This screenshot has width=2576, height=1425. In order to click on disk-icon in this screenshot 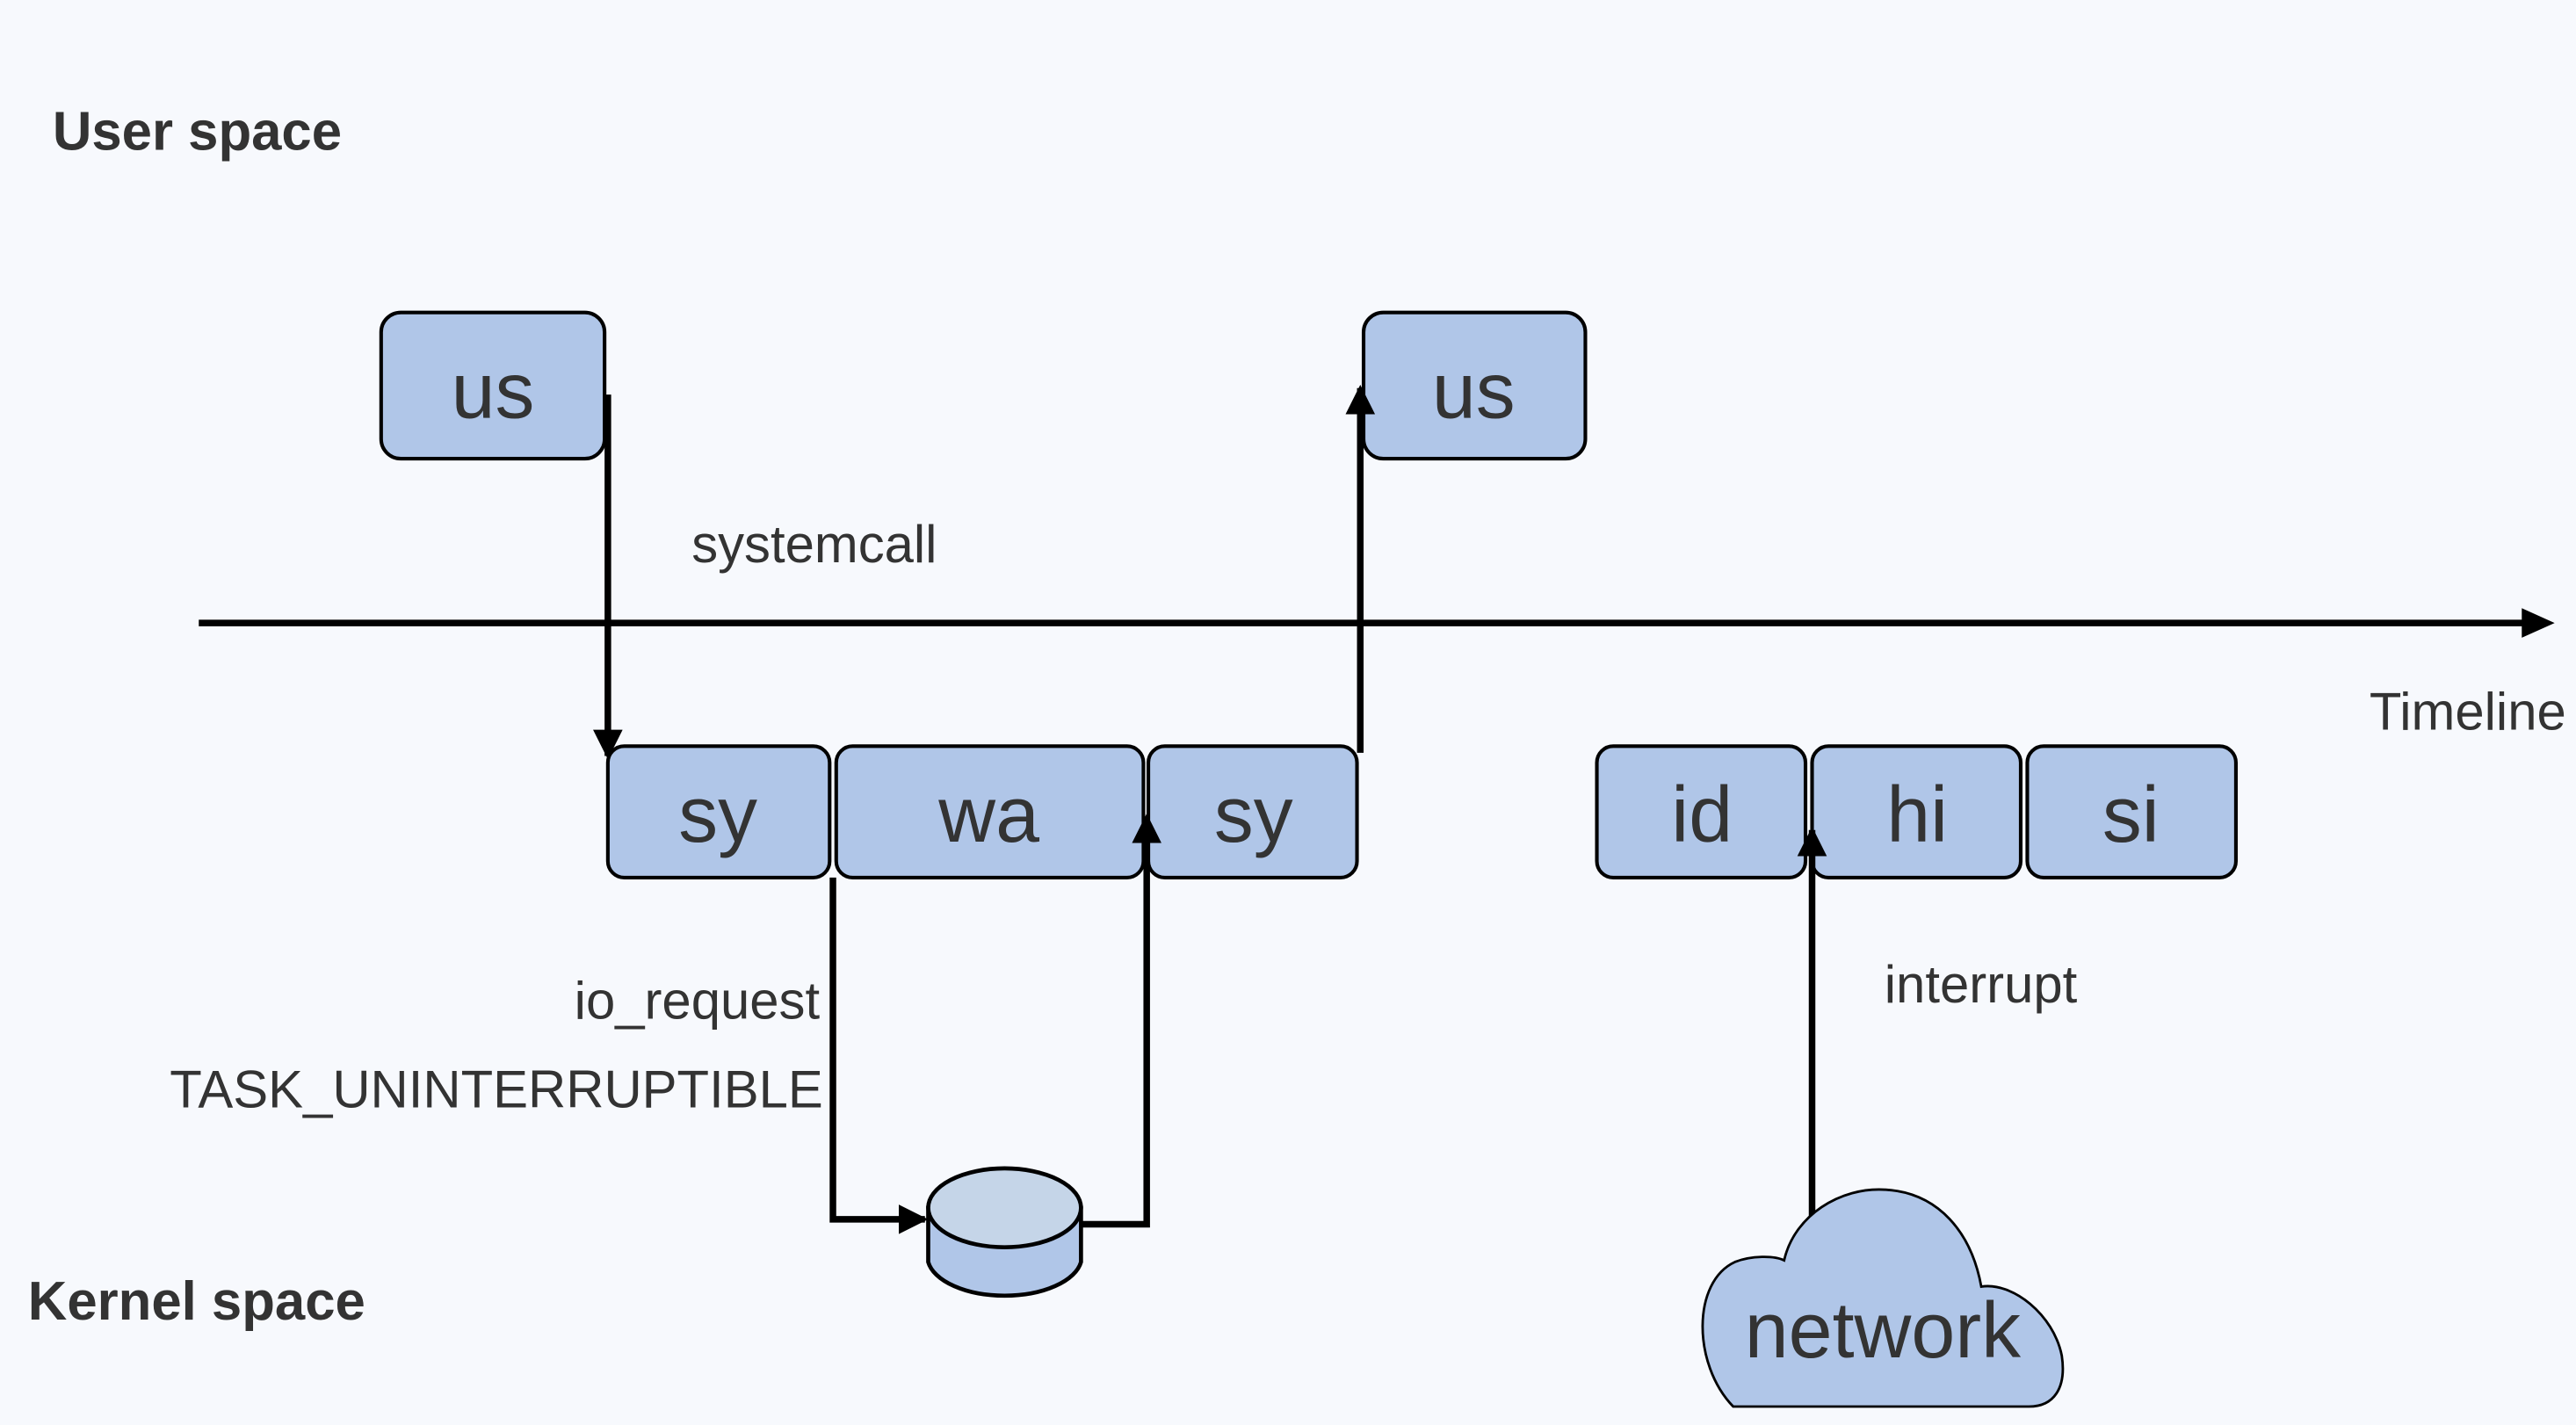, I will do `click(1004, 1232)`.